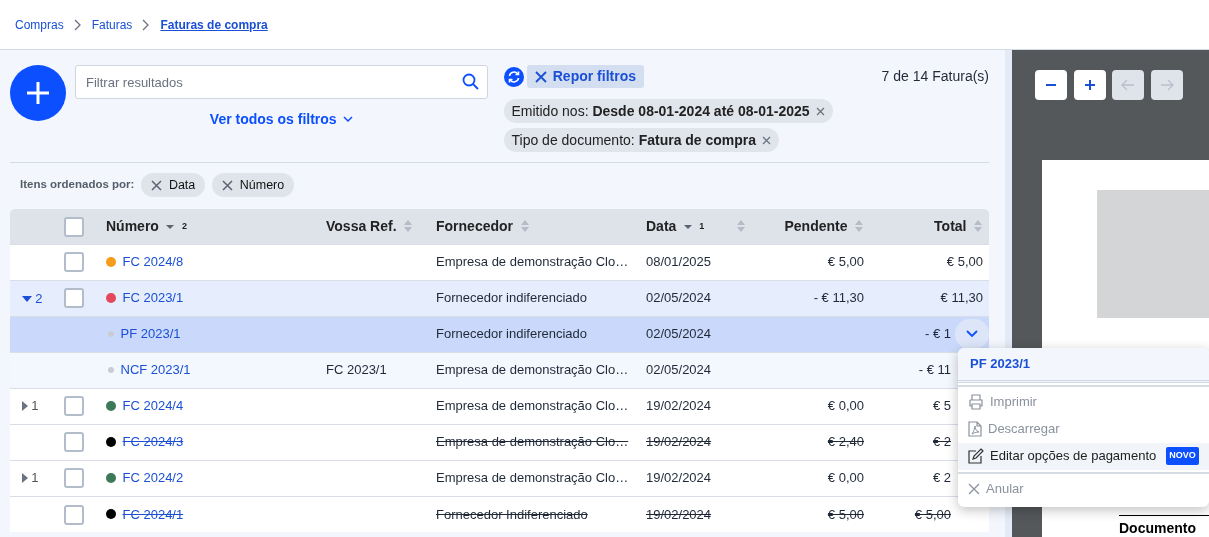 Image resolution: width=1209 pixels, height=537 pixels. I want to click on filter-label: Emitido nos: Desde 08-01-2024 até 08-01-2025, so click(660, 111).